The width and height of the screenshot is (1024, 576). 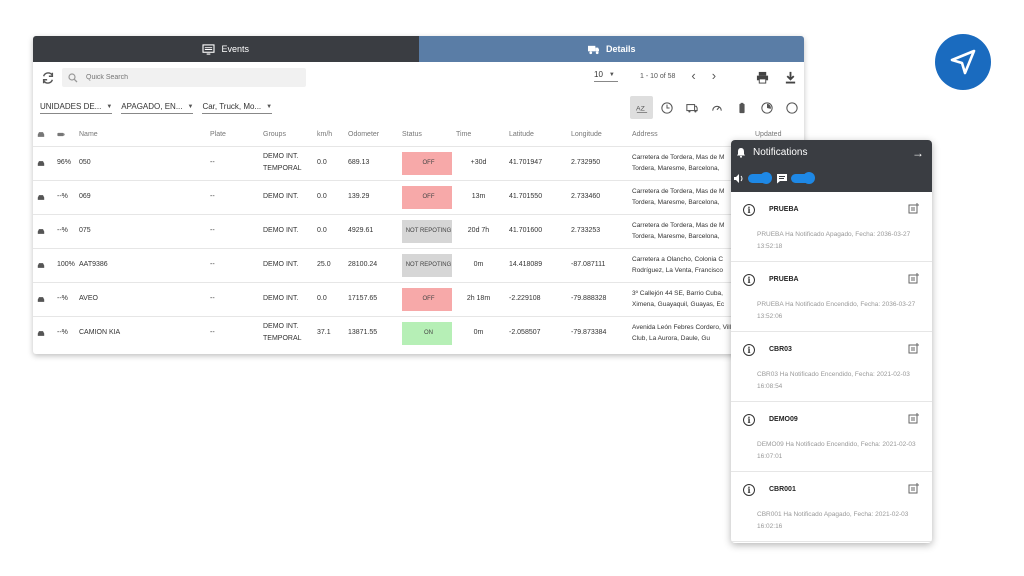 I want to click on sort-time-button, so click(x=666, y=107).